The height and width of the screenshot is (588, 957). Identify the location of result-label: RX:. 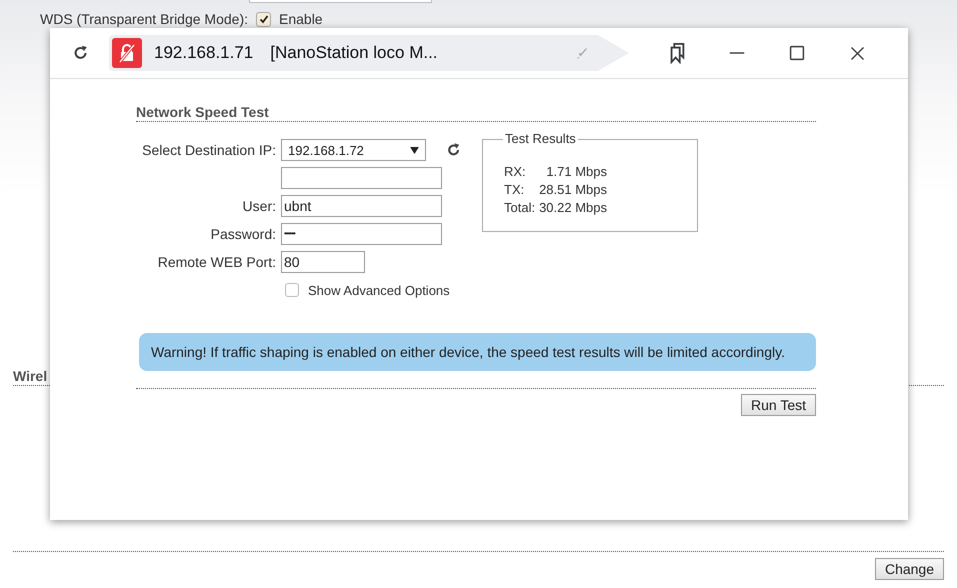
(515, 171).